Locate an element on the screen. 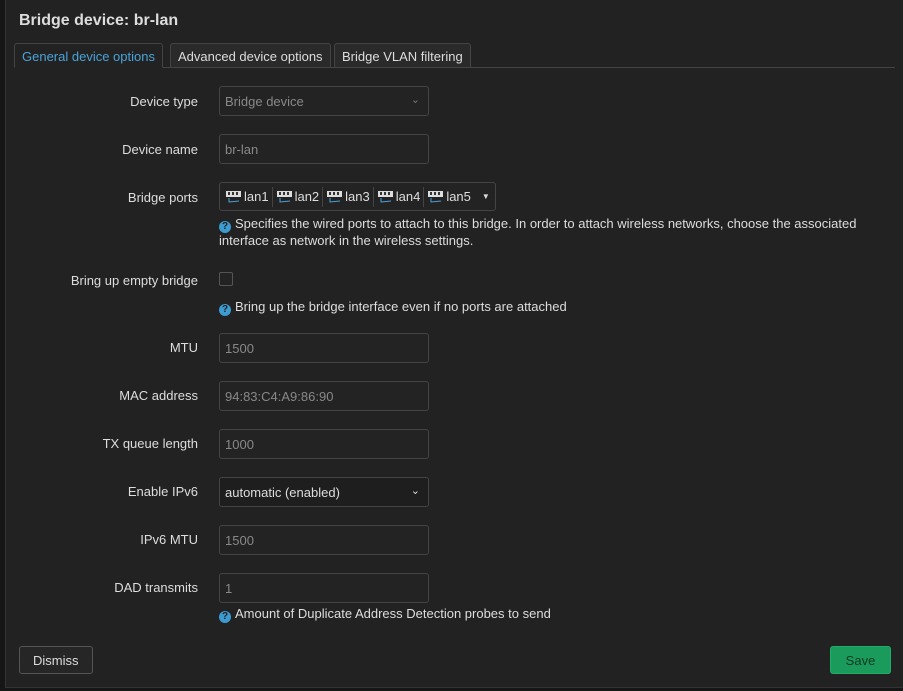 The image size is (903, 691). bridge-ports-label: Bridge ports is located at coordinates (162, 197).